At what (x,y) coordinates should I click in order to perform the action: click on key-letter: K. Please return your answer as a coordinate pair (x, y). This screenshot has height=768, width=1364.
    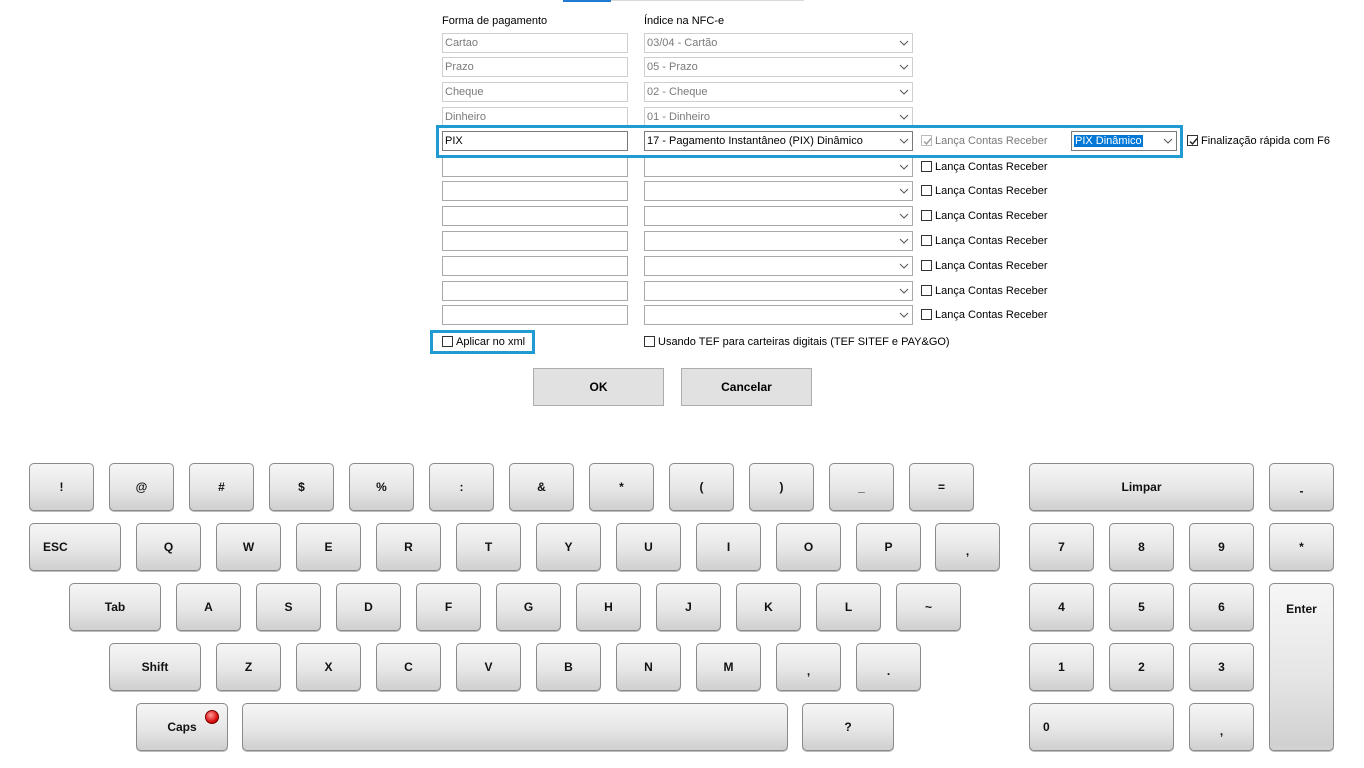
    Looking at the image, I should click on (768, 607).